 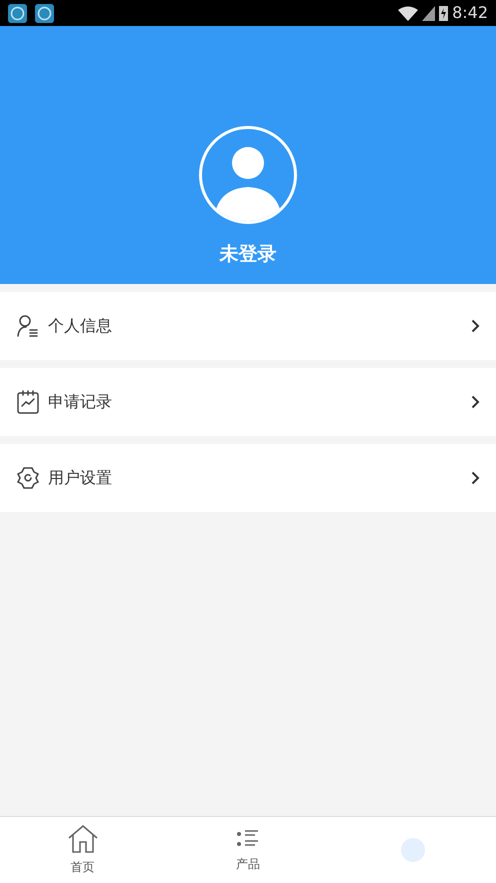 What do you see at coordinates (248, 326) in the screenshot?
I see `menu-item: 个人信息` at bounding box center [248, 326].